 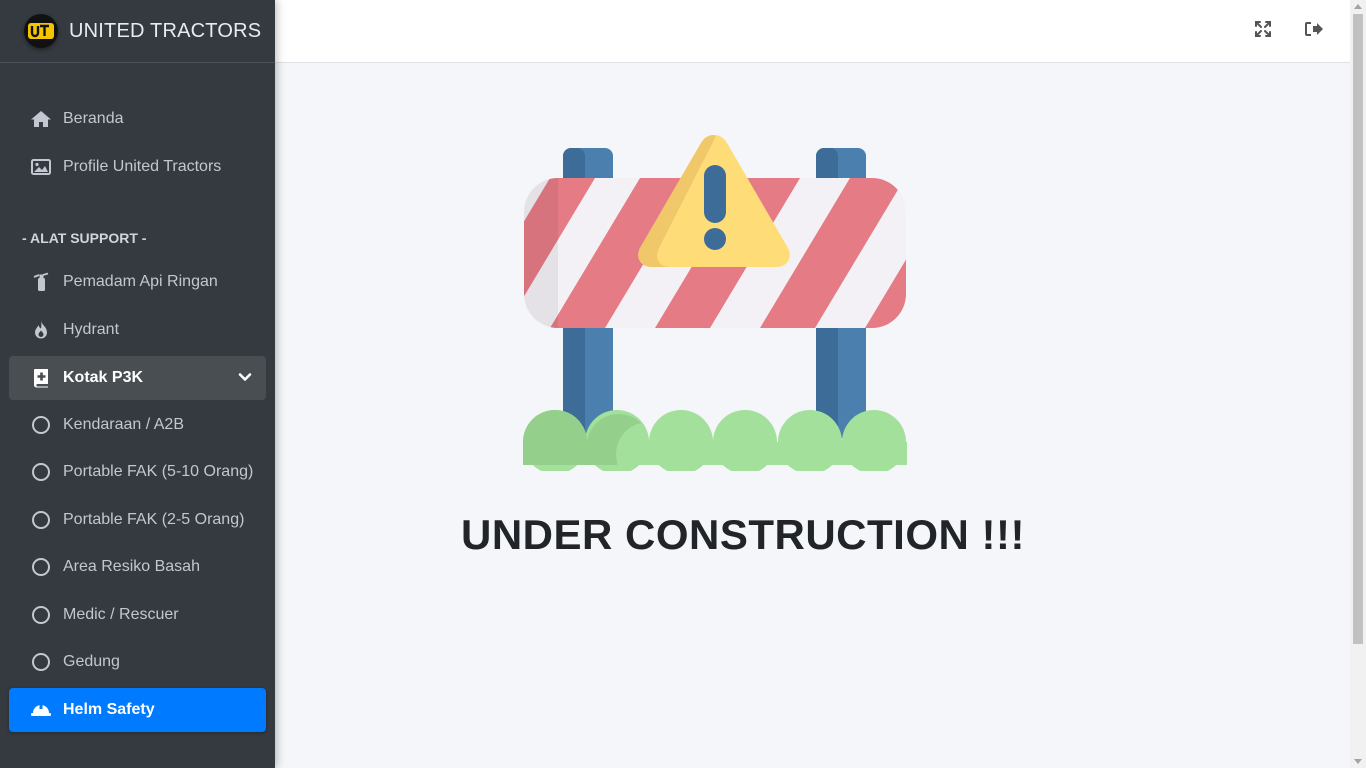 I want to click on sidebar-item-label: Medic / Rescuer, so click(x=121, y=614).